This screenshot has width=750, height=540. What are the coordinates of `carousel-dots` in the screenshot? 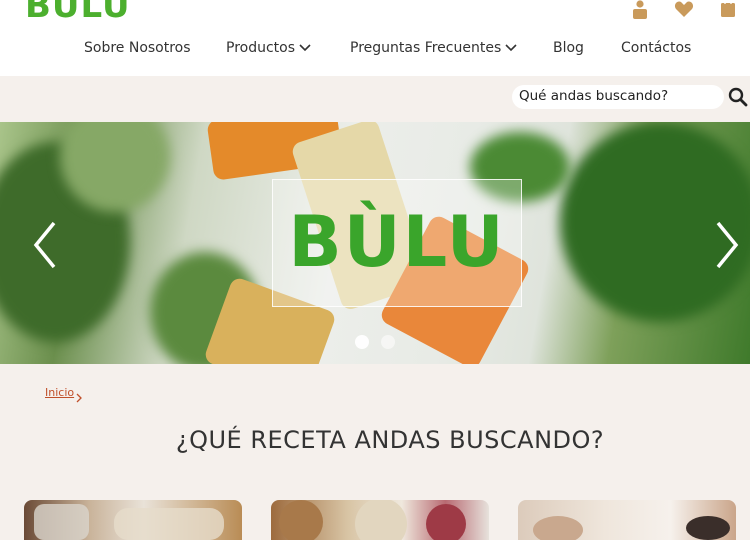 It's located at (375, 342).